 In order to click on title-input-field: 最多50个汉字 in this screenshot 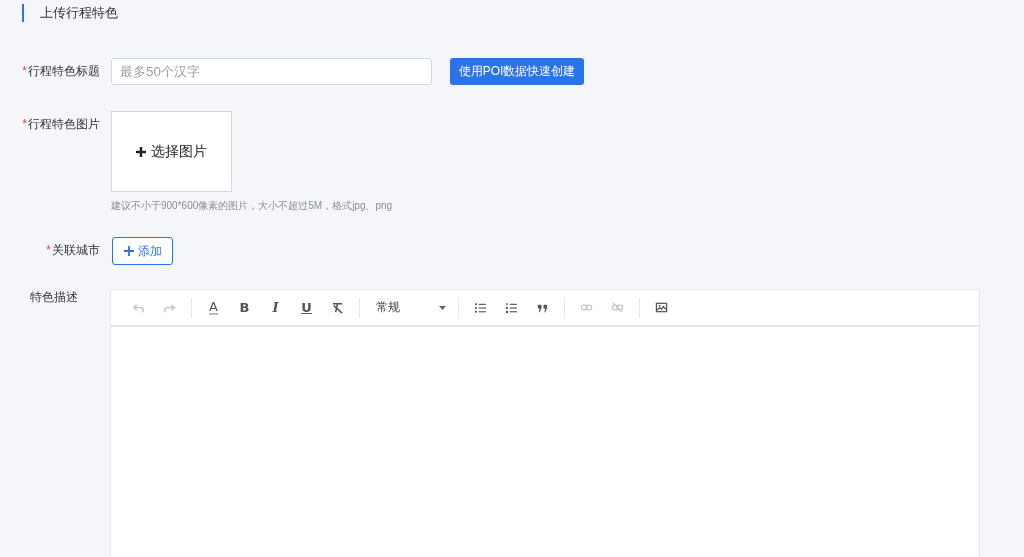, I will do `click(271, 71)`.